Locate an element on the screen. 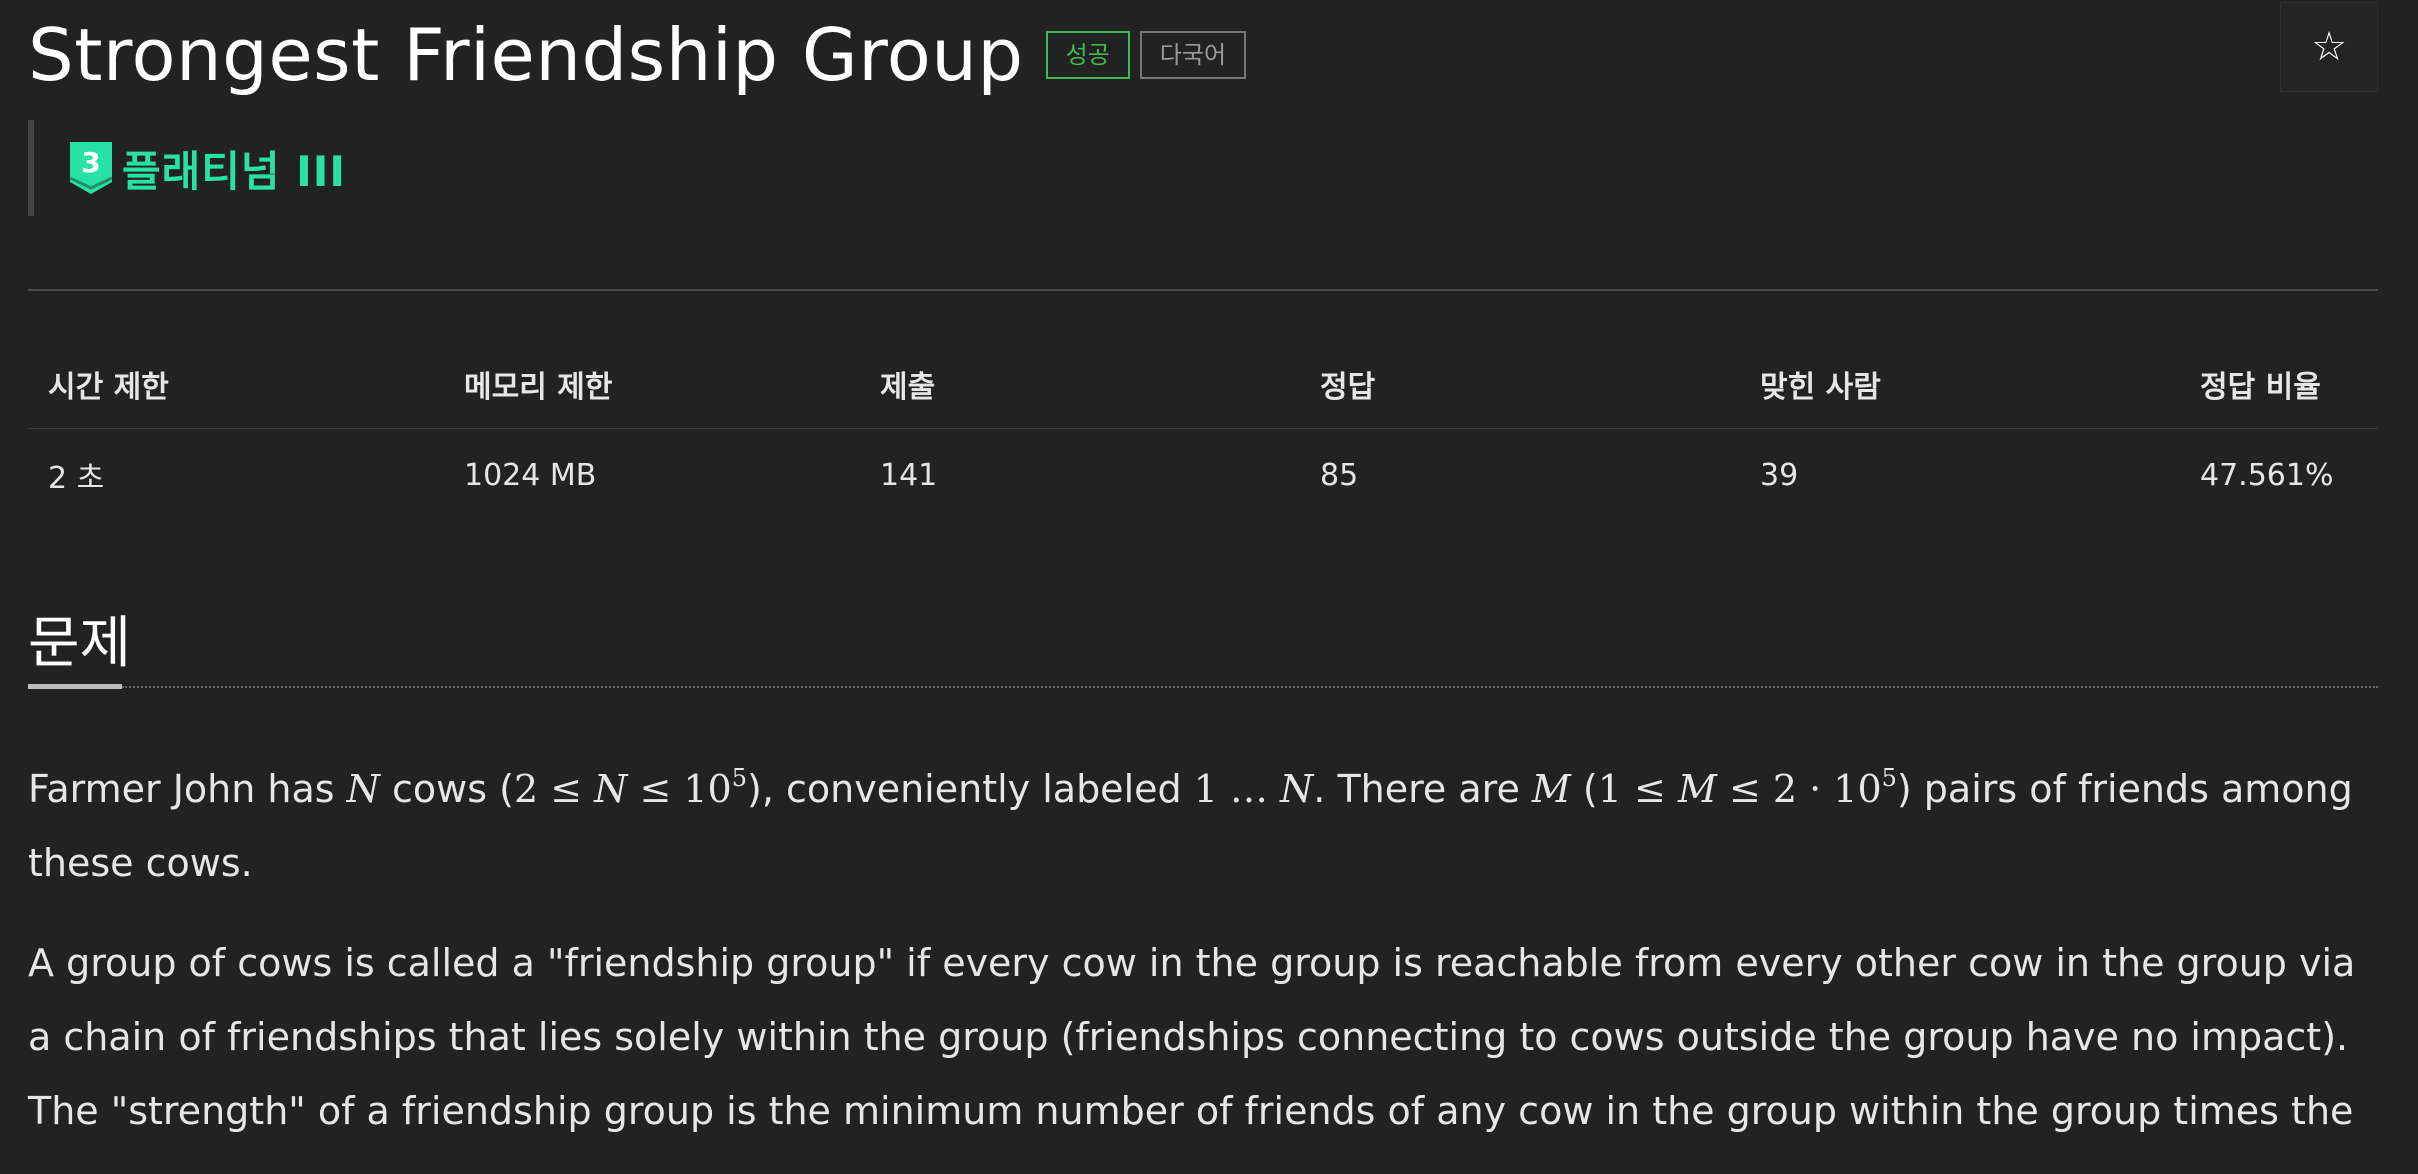  value-solved-users: 39 is located at coordinates (1960, 475).